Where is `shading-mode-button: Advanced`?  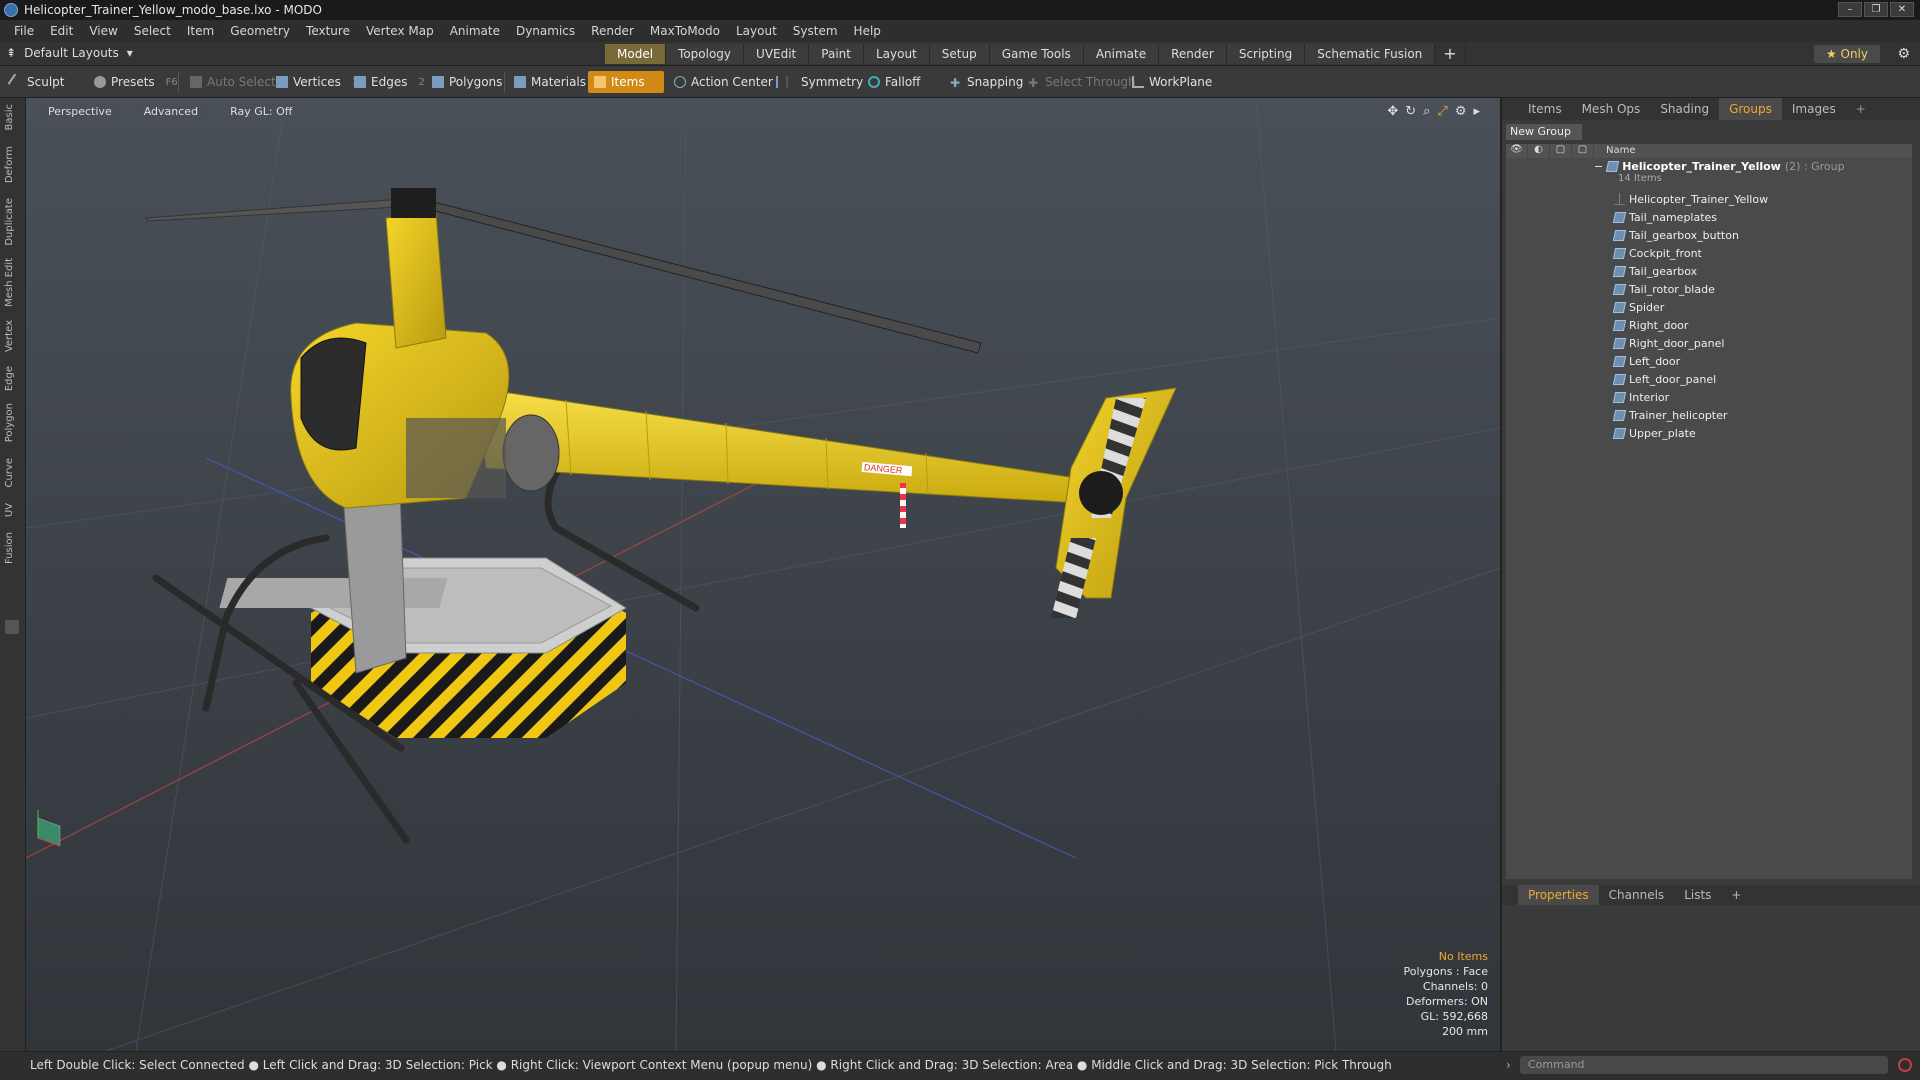 shading-mode-button: Advanced is located at coordinates (171, 111).